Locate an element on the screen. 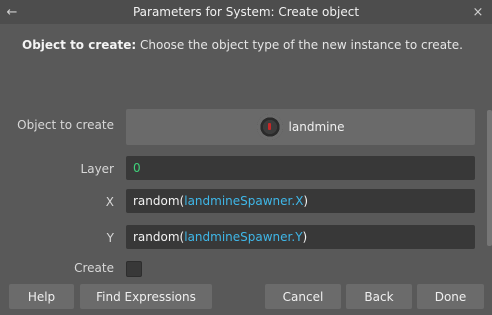  y-input: random(landmineSpawner.Y) is located at coordinates (300, 237).